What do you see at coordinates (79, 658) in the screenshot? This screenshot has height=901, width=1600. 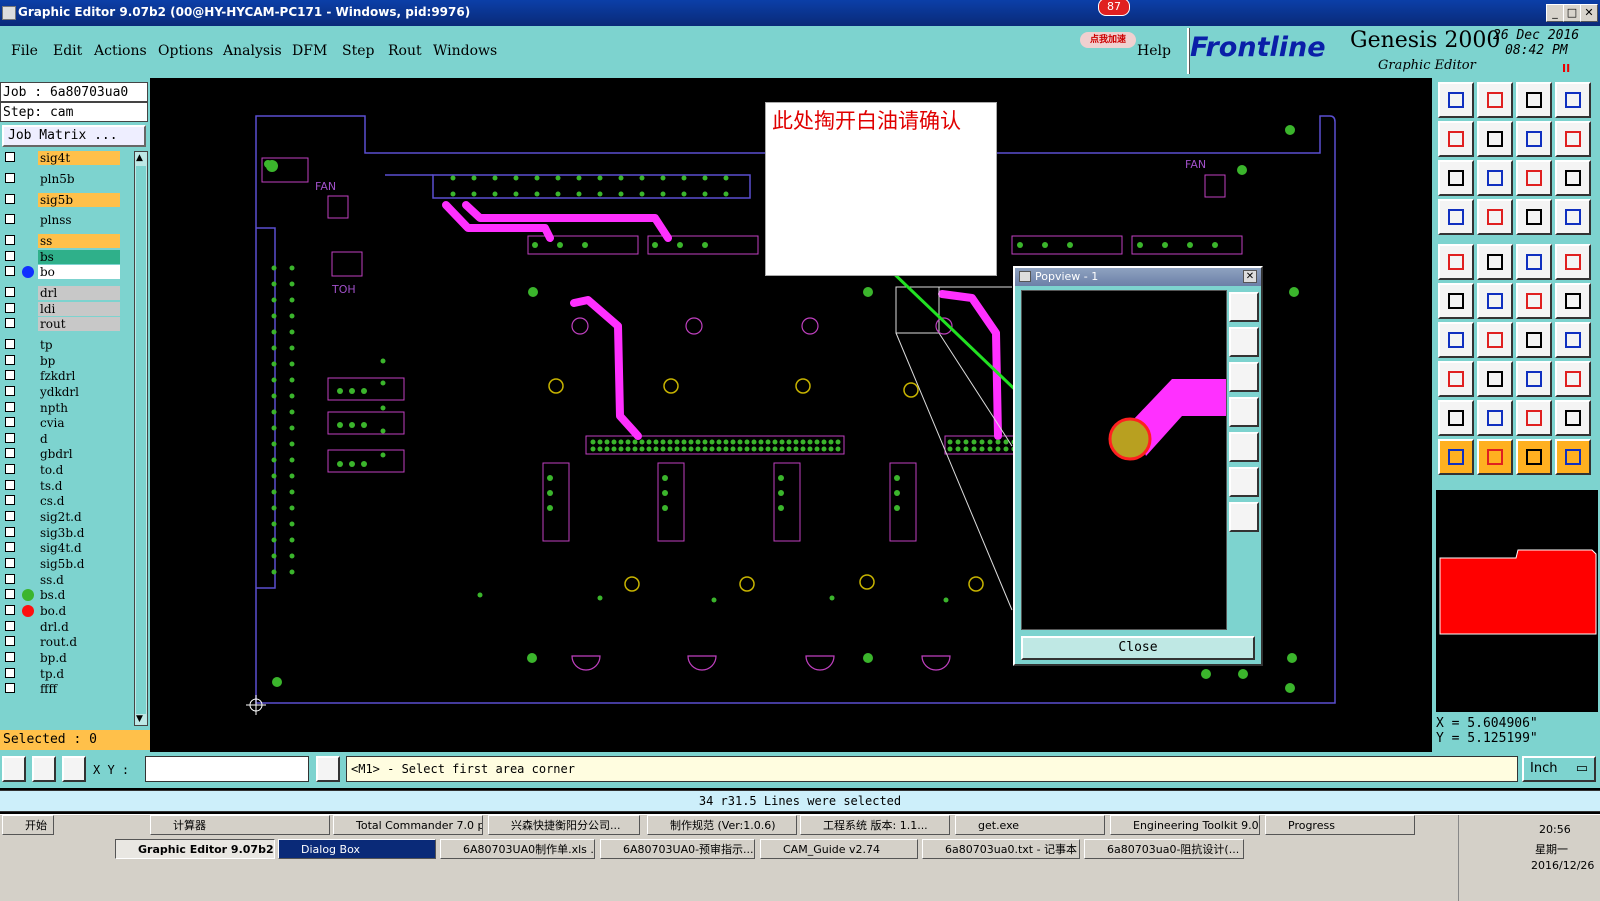 I see `layer-name: bp.d` at bounding box center [79, 658].